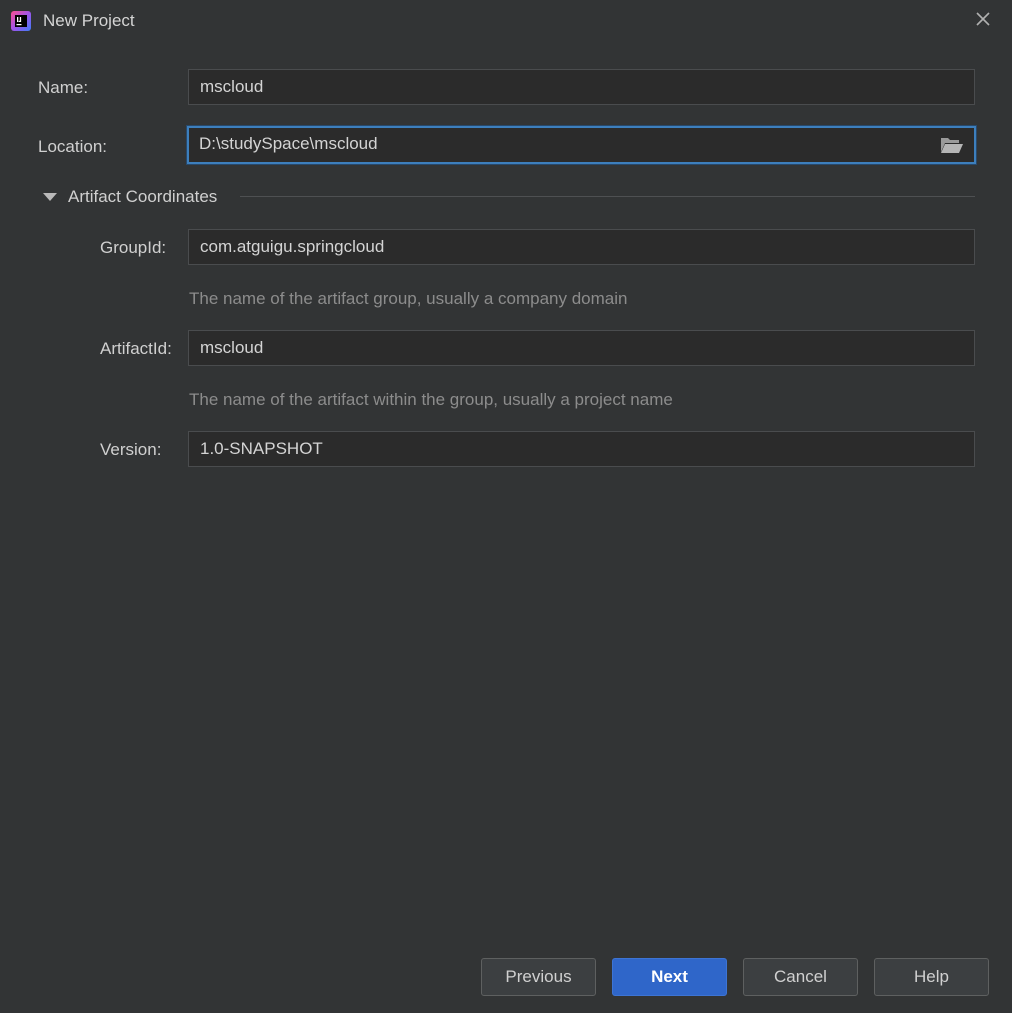 Image resolution: width=1012 pixels, height=1013 pixels. Describe the element at coordinates (288, 143) in the screenshot. I see `location-input-value: D:\studySpace\mscloud` at that location.